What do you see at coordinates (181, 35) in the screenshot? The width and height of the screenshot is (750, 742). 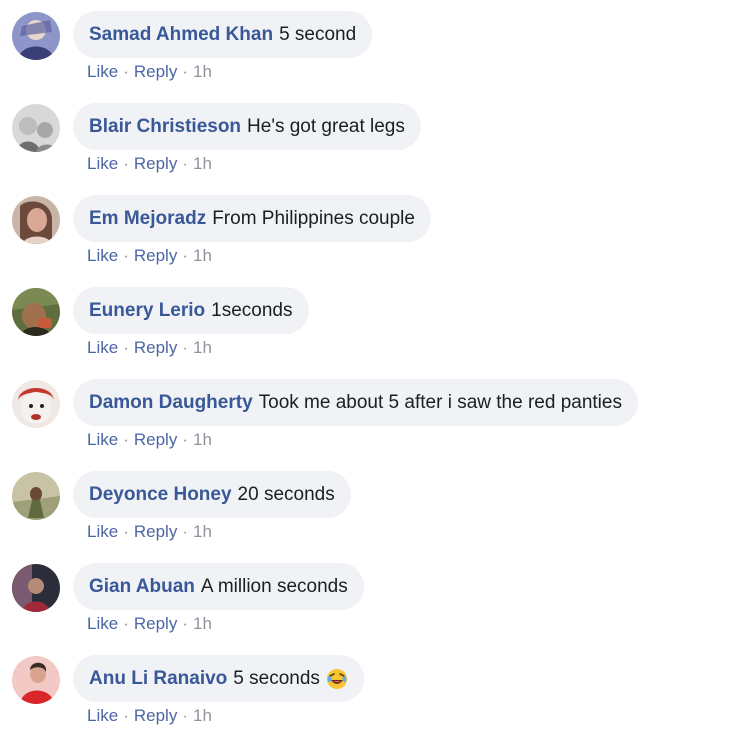 I see `comment-author: Samad Ahmed Khan` at bounding box center [181, 35].